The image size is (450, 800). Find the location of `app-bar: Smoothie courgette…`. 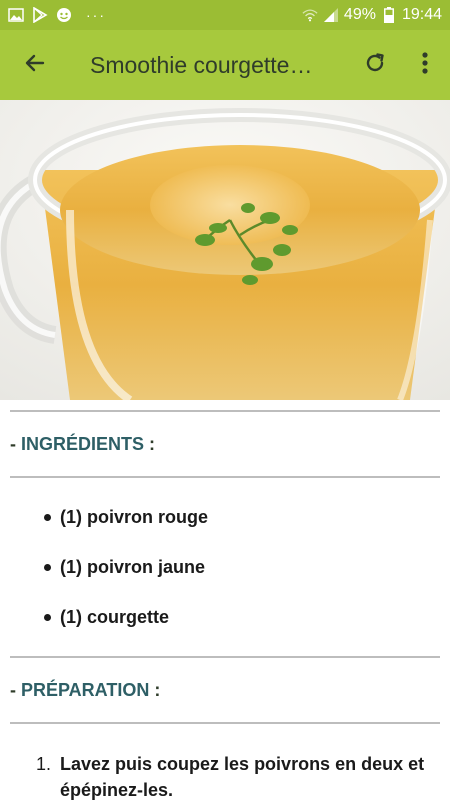

app-bar: Smoothie courgette… is located at coordinates (225, 65).